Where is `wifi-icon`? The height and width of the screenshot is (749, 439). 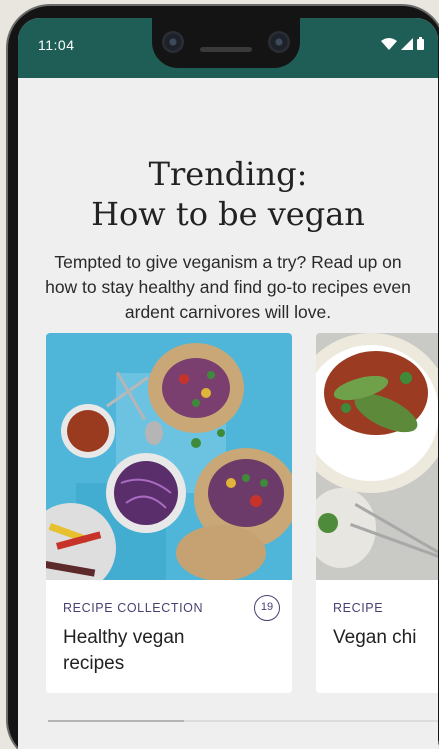 wifi-icon is located at coordinates (389, 46).